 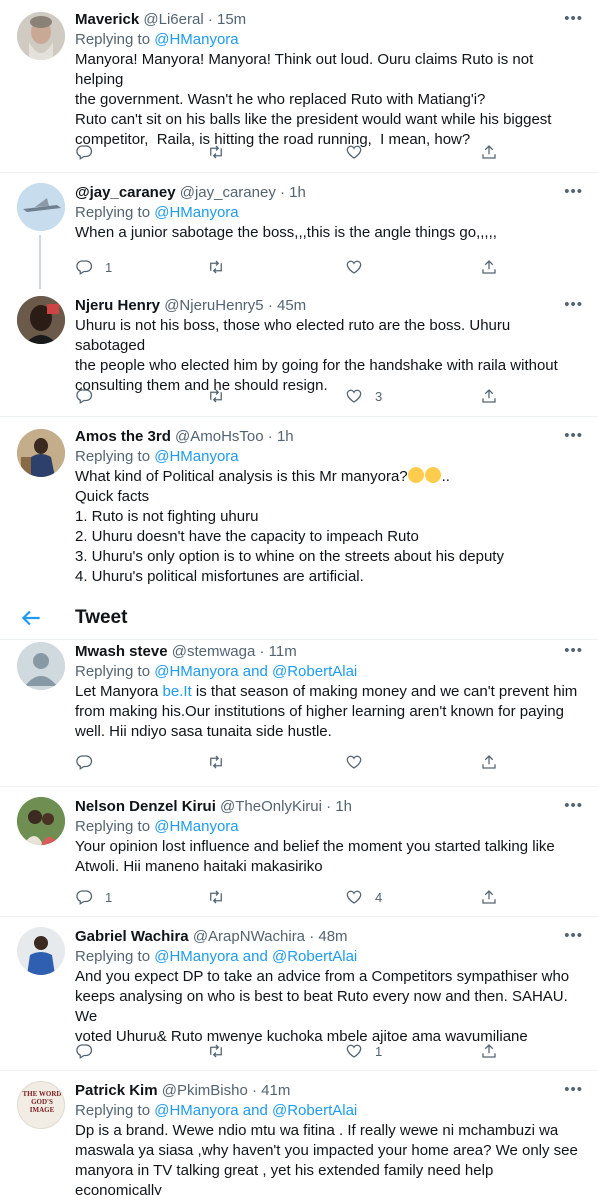 I want to click on display-name: Amos the 3rd, so click(x=123, y=436).